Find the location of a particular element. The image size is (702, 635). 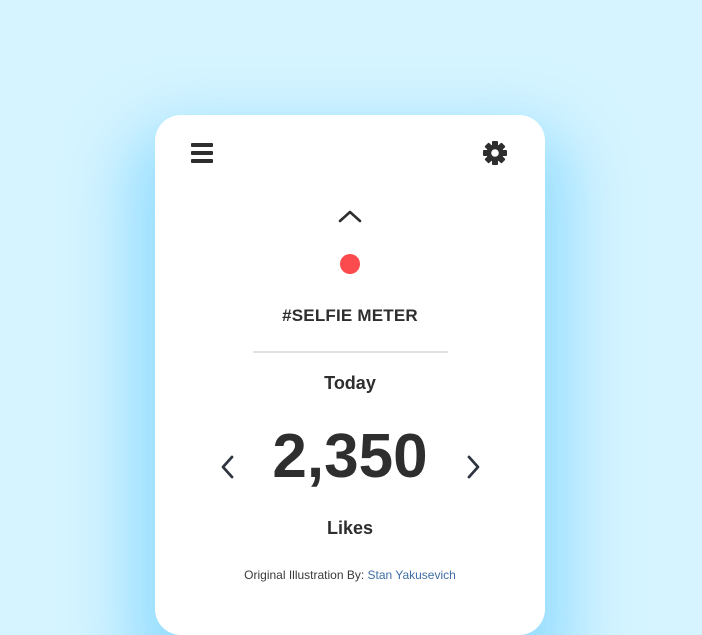

meter-title: #SELFIE METER is located at coordinates (350, 315).